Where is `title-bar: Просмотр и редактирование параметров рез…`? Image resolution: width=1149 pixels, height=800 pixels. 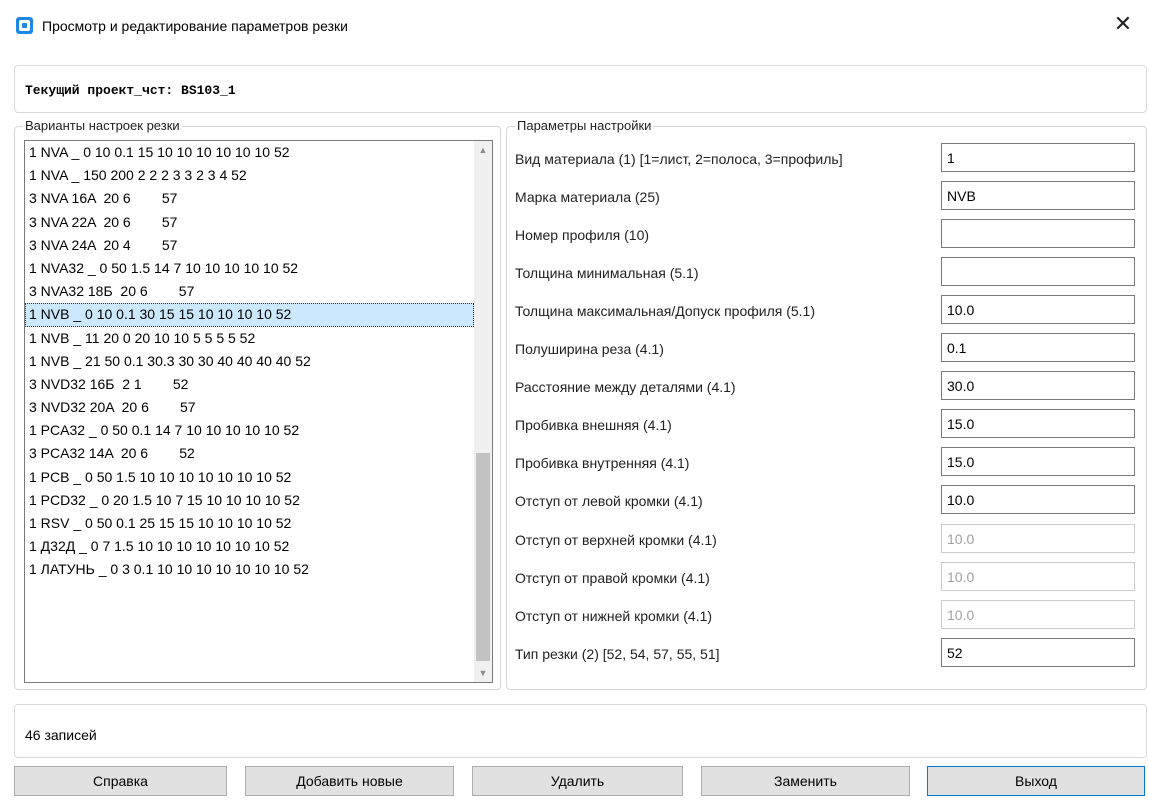 title-bar: Просмотр и редактирование параметров рез… is located at coordinates (574, 26).